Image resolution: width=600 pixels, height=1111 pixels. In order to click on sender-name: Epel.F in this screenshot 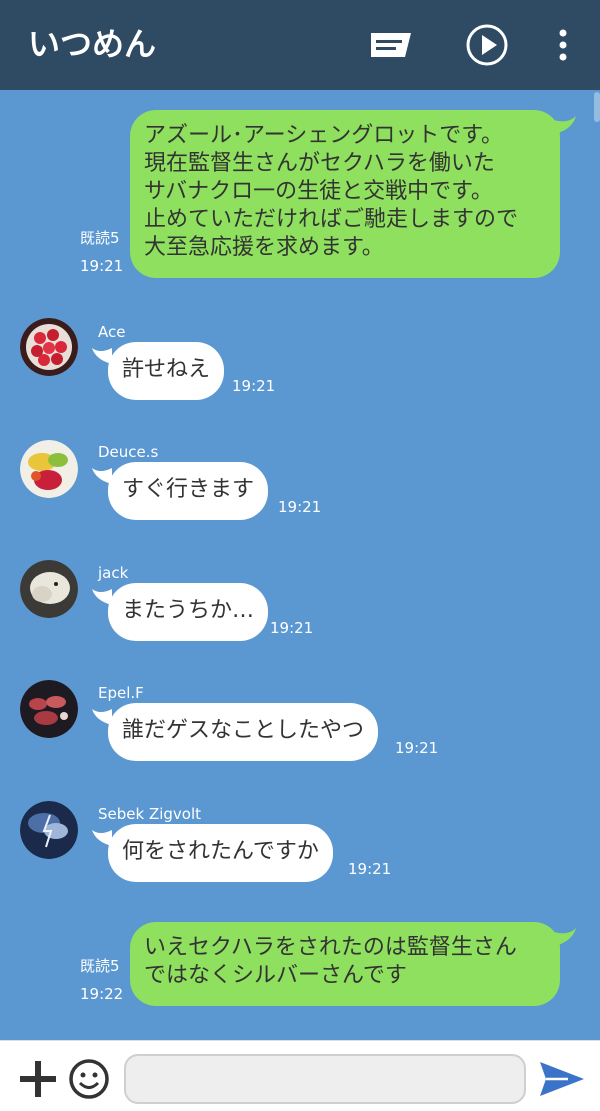, I will do `click(121, 693)`.